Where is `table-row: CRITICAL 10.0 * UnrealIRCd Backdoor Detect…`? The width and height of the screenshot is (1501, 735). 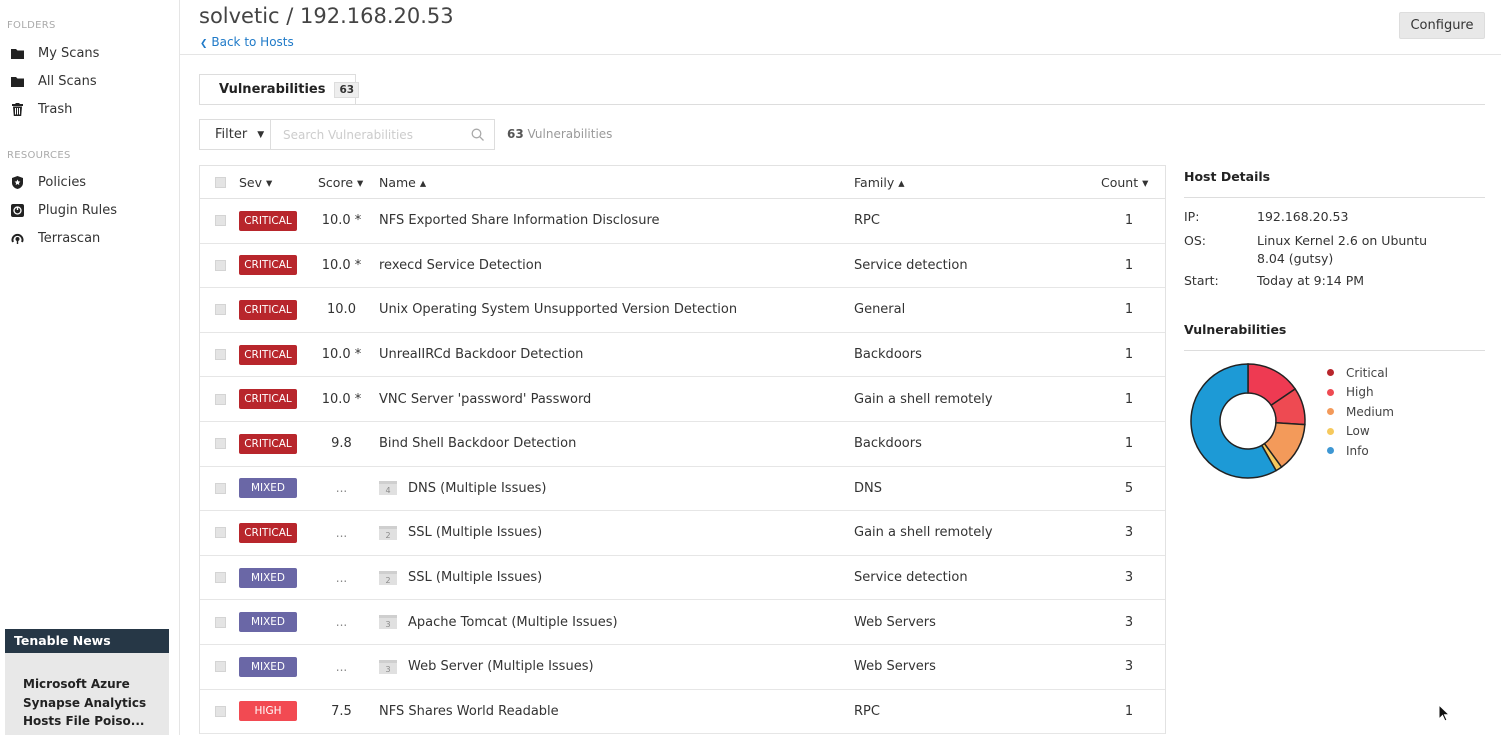
table-row: CRITICAL 10.0 * UnrealIRCd Backdoor Detect… is located at coordinates (682, 355).